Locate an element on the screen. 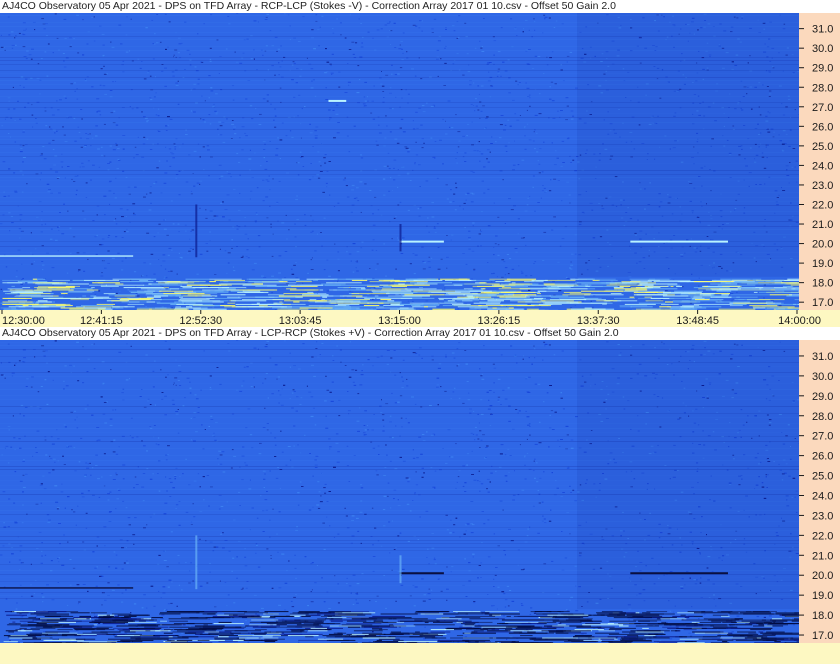 The image size is (840, 664). time-tick-label-6: 13:37:30 is located at coordinates (598, 321).